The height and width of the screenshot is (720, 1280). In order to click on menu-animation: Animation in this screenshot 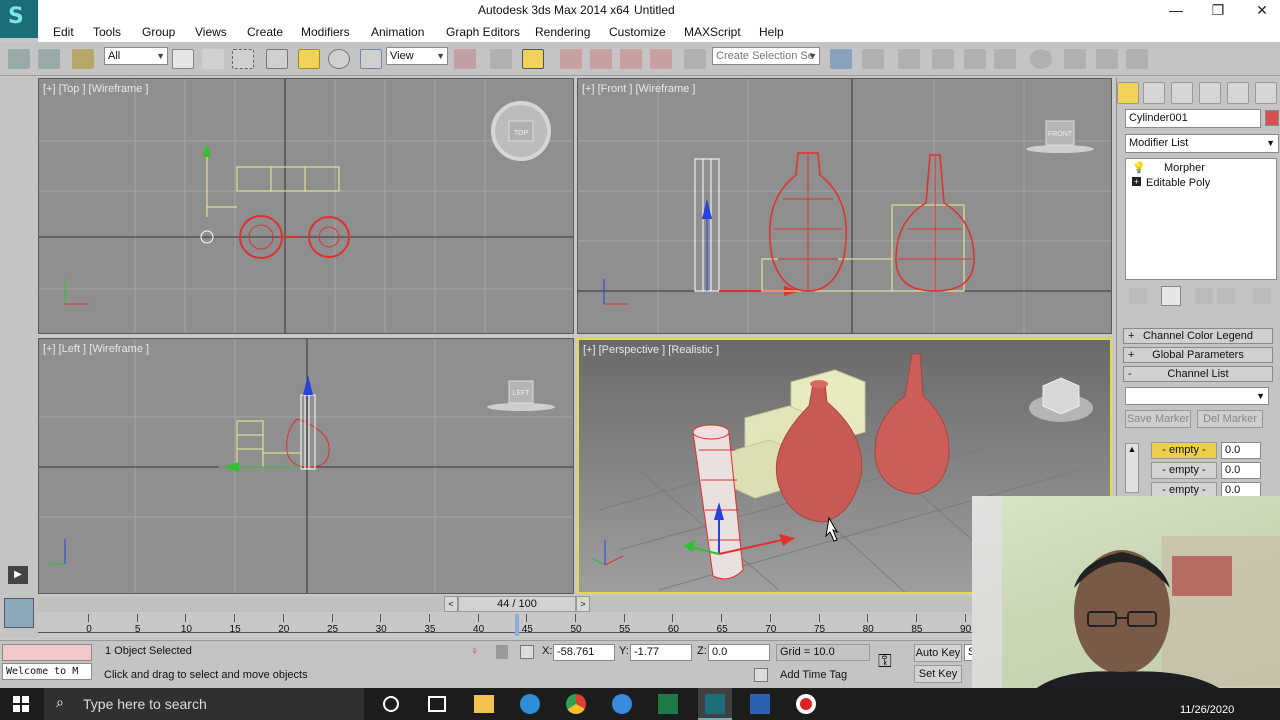, I will do `click(397, 32)`.